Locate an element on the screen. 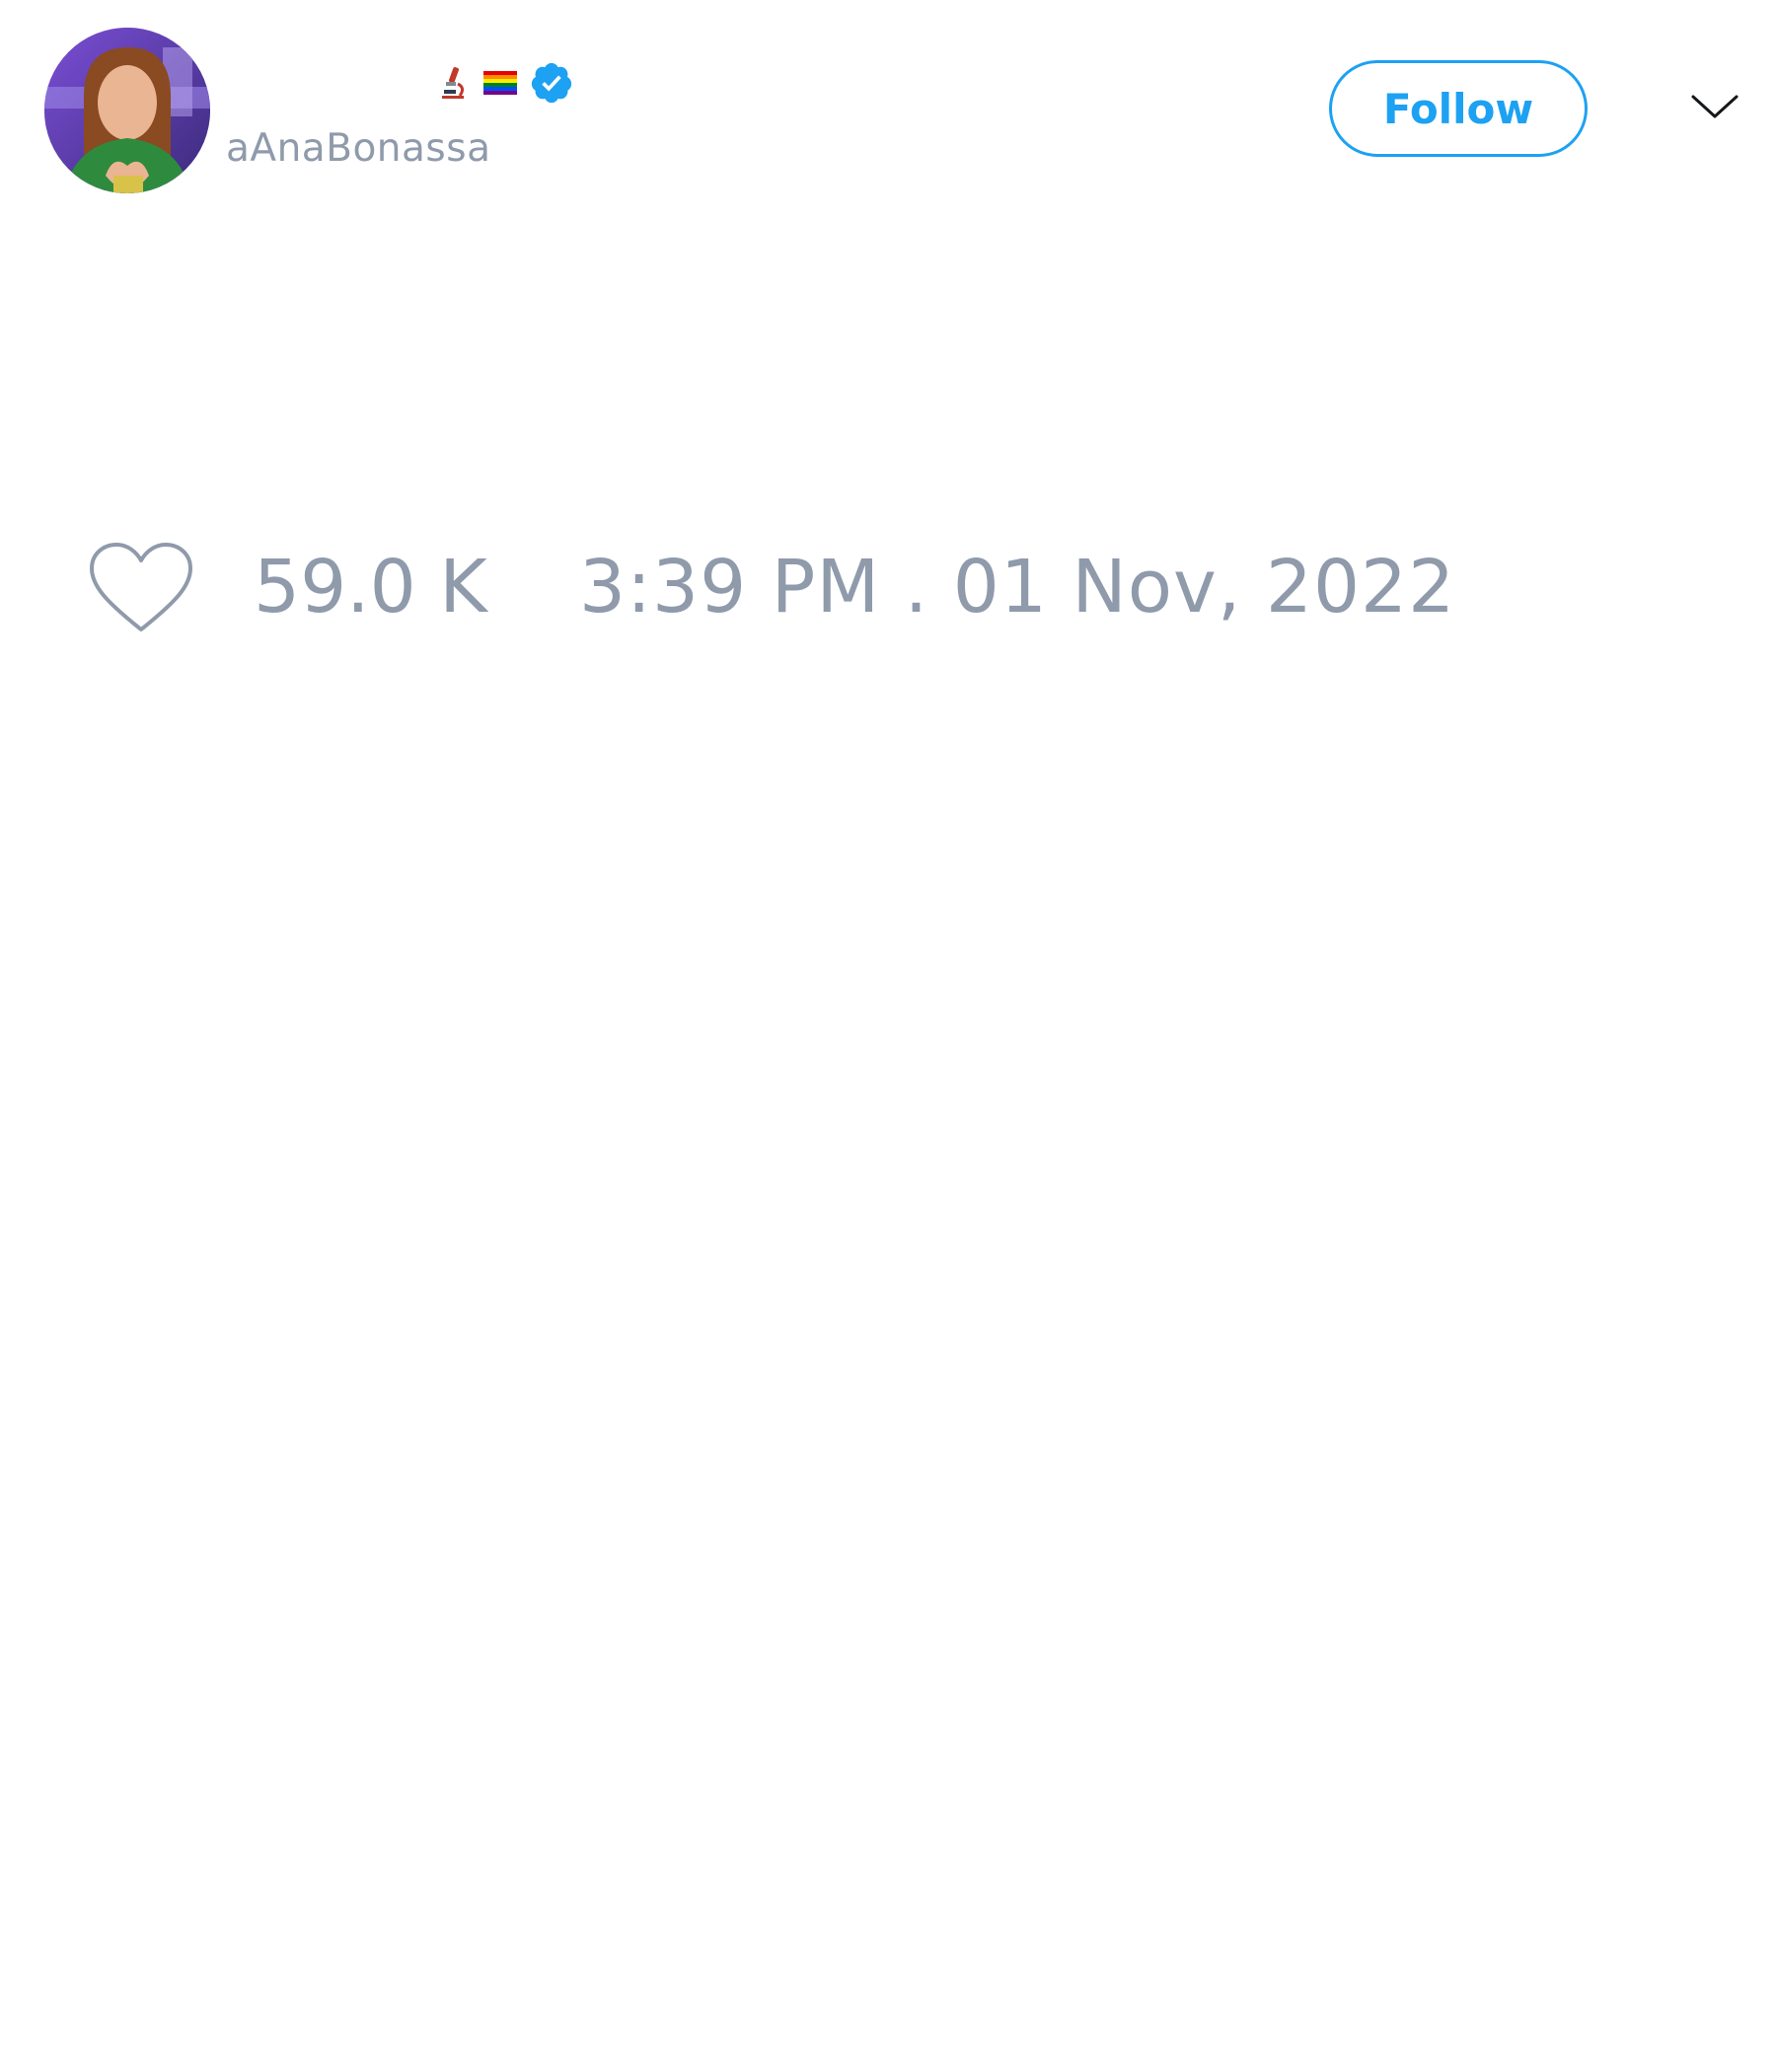 The width and height of the screenshot is (1776, 2072). tweet-timestamp: 3:39 PM . 01 Nov, 2022 is located at coordinates (1017, 587).